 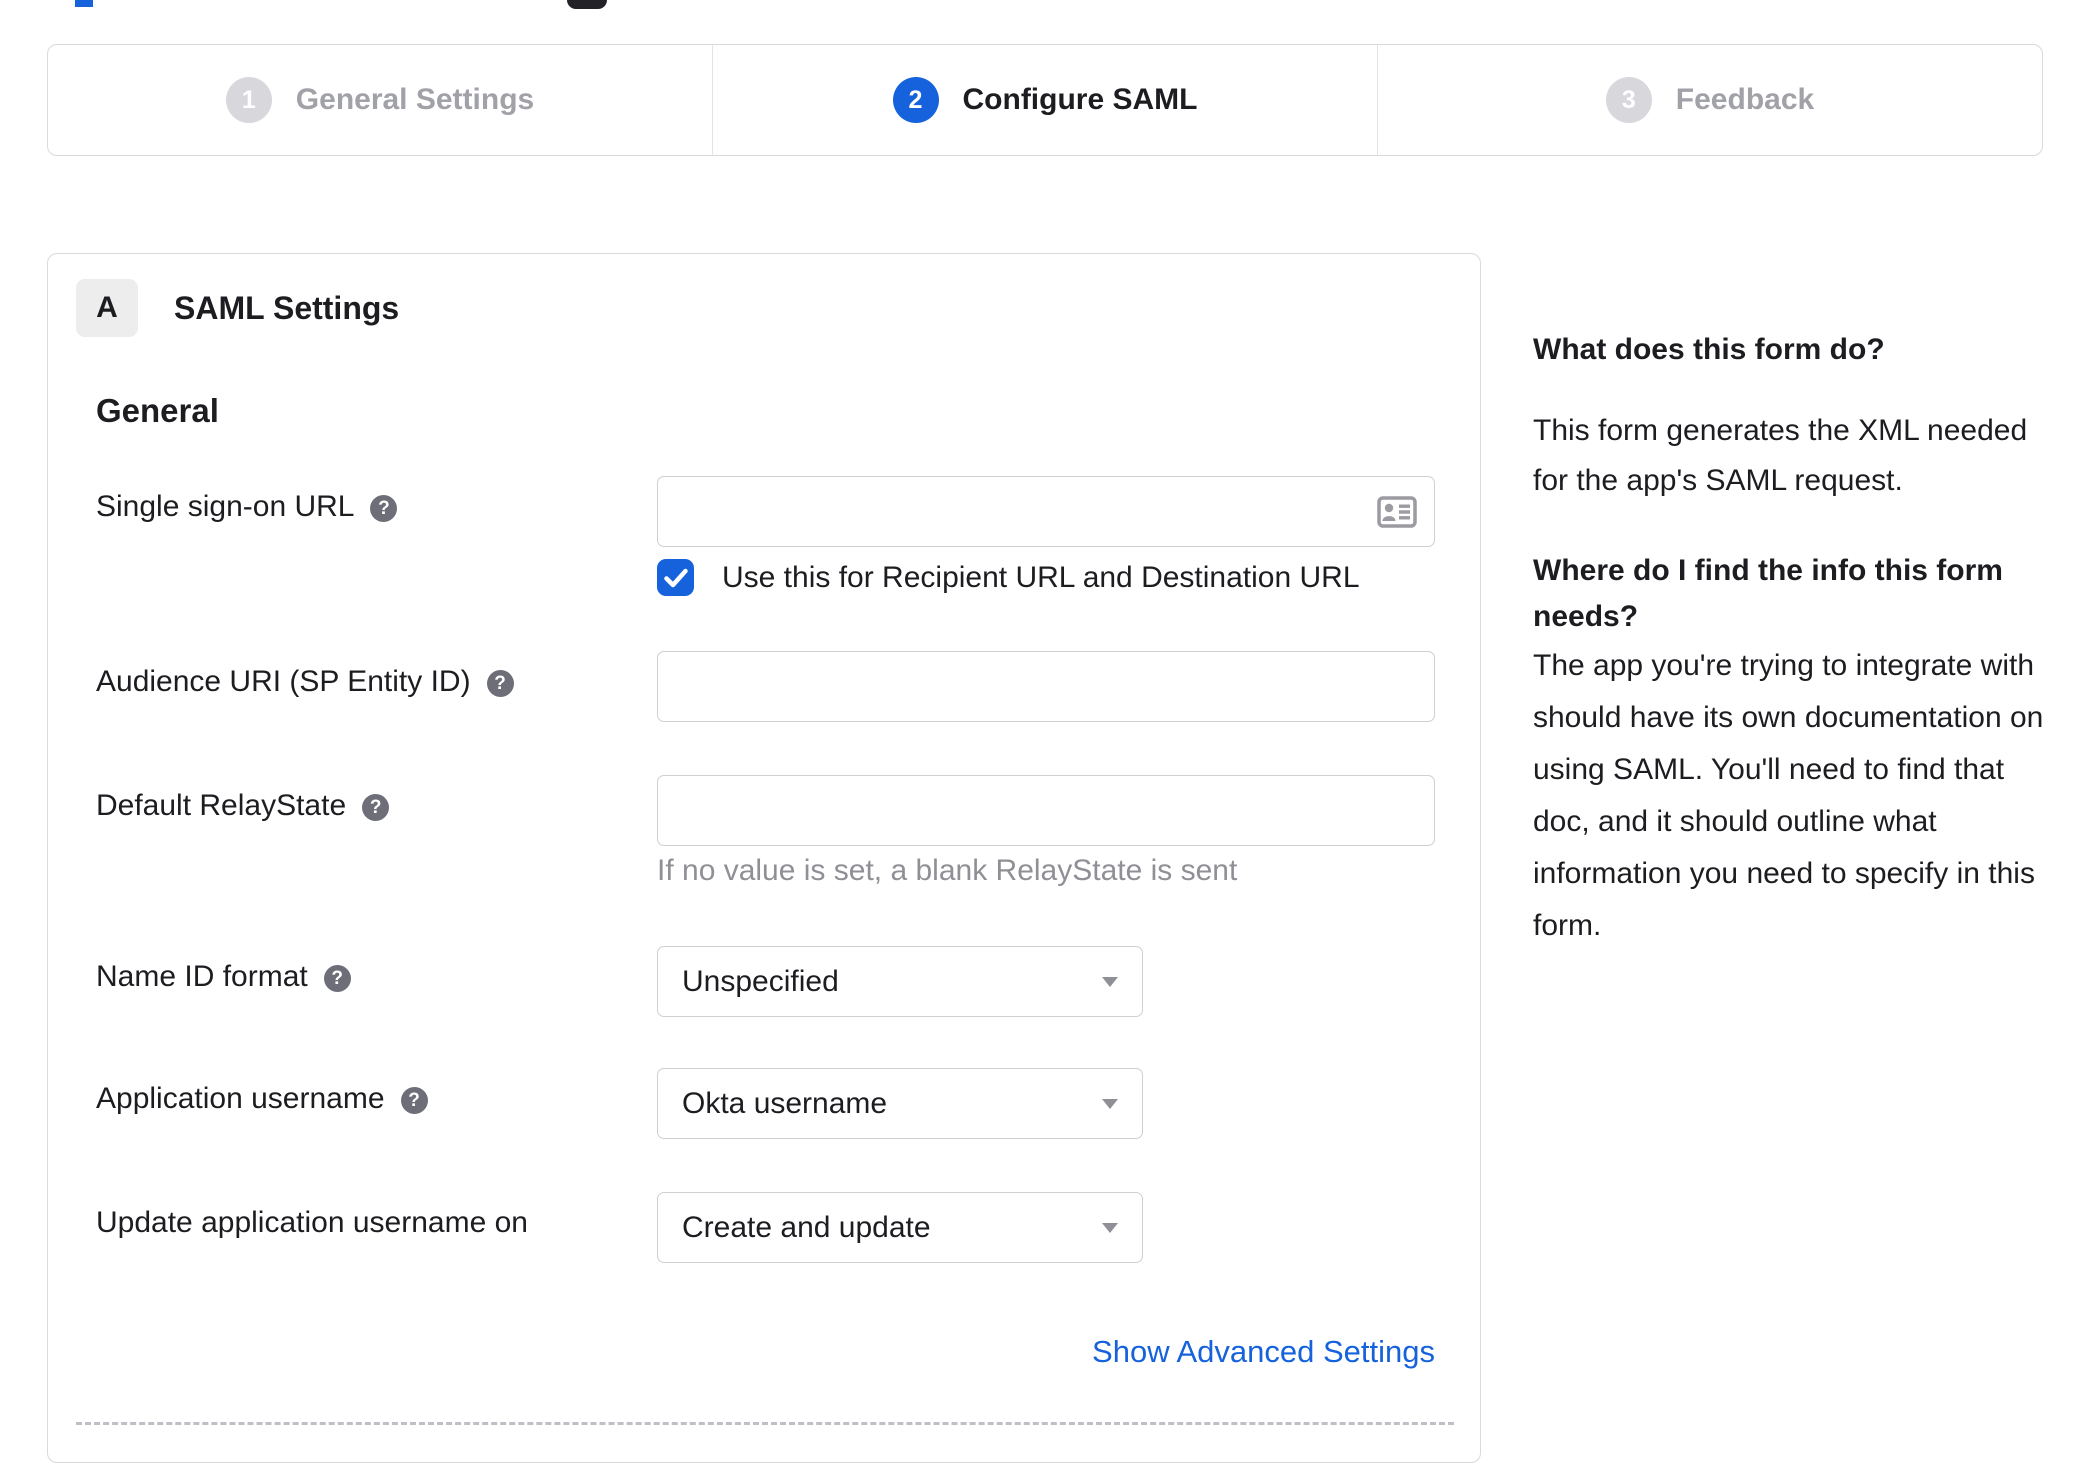 I want to click on application-username-label: Application username, so click(x=240, y=1098).